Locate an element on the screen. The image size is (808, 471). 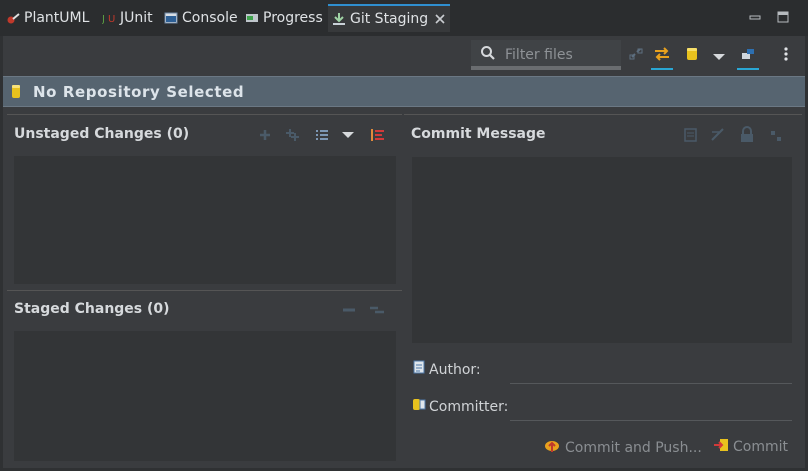
amend-button is located at coordinates (691, 135).